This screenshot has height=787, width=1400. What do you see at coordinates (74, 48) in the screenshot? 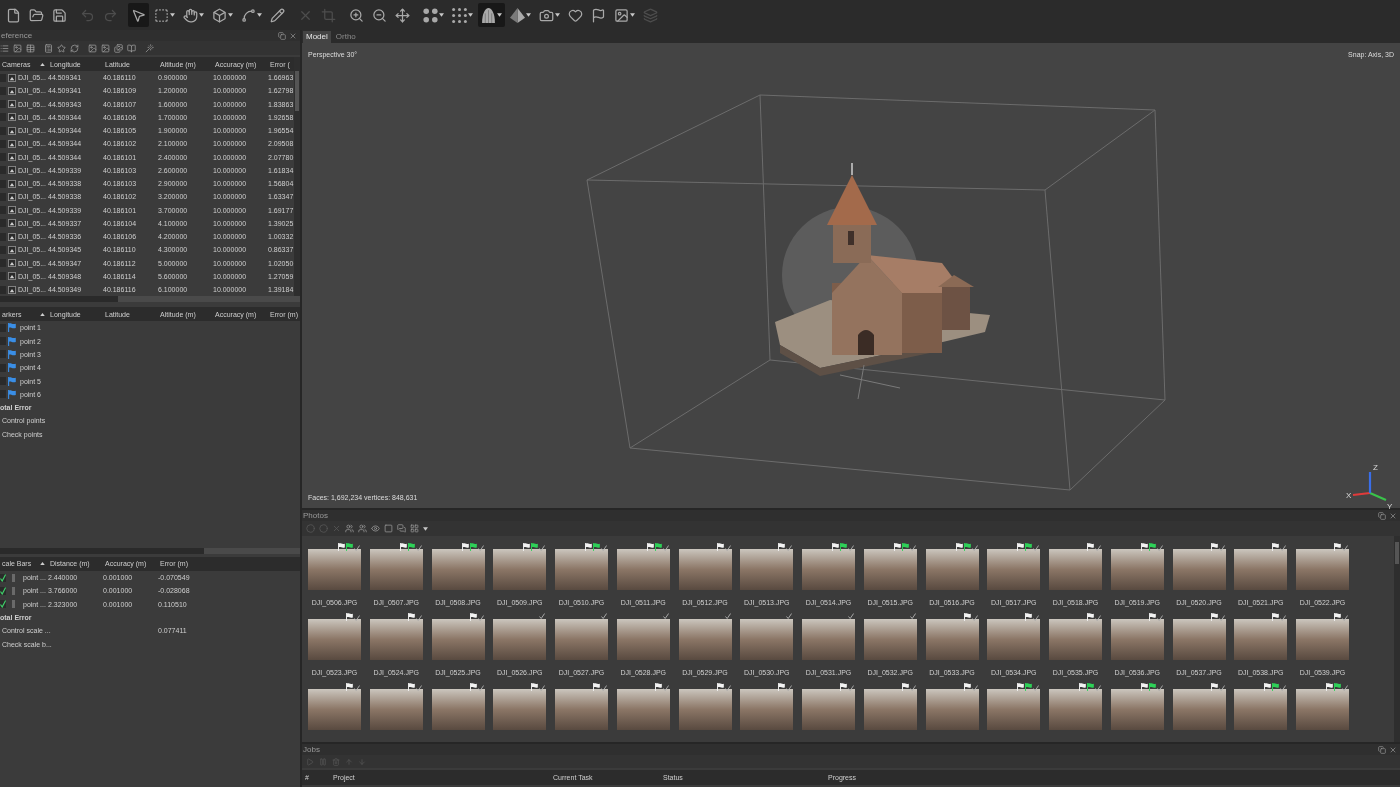
I see `refresh-icon` at bounding box center [74, 48].